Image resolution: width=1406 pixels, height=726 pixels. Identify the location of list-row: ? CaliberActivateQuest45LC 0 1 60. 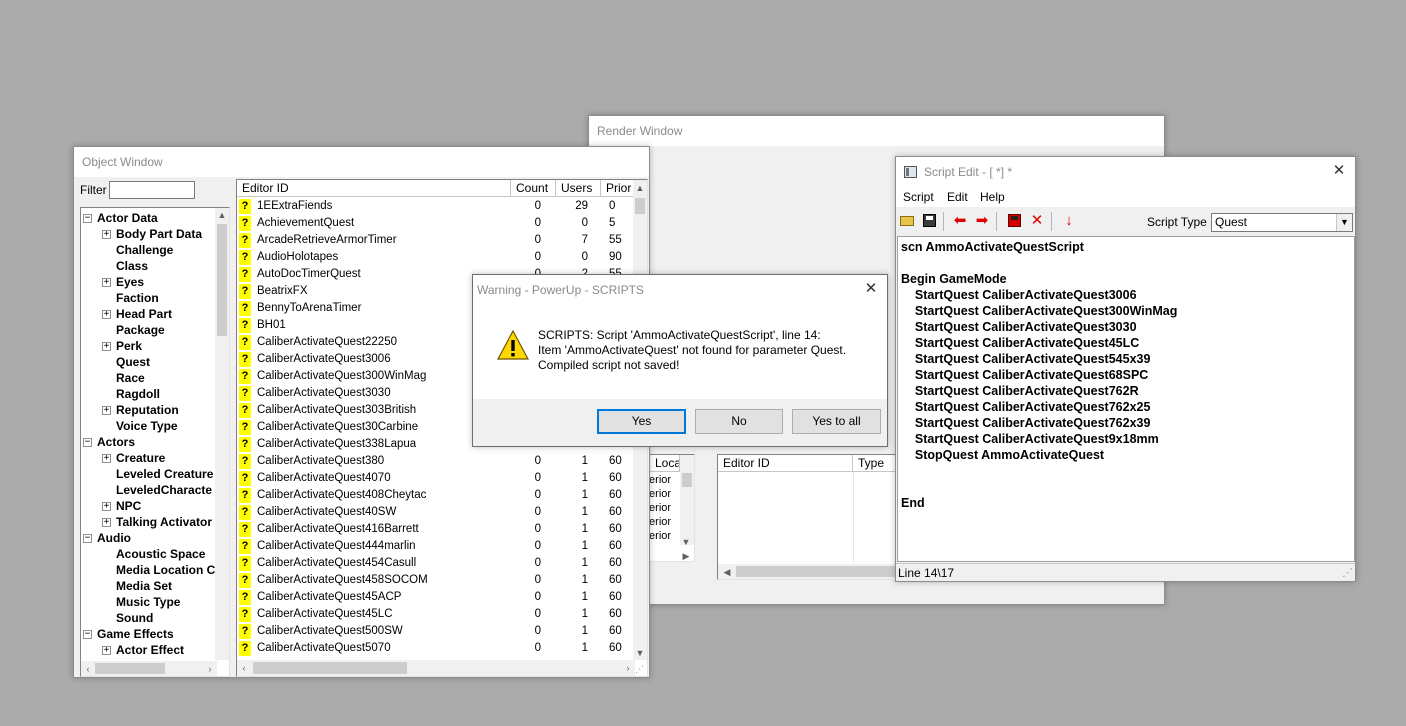
(436, 614).